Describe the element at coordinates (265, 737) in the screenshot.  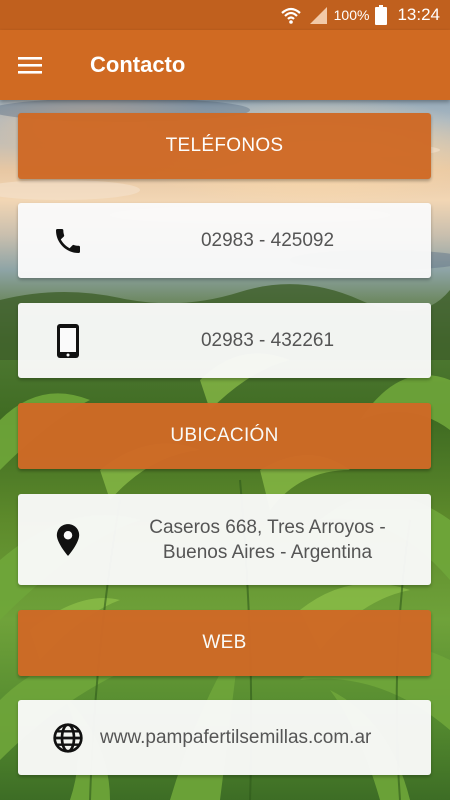
I see `website-link: www.pampafertilsemillas.com.ar` at that location.